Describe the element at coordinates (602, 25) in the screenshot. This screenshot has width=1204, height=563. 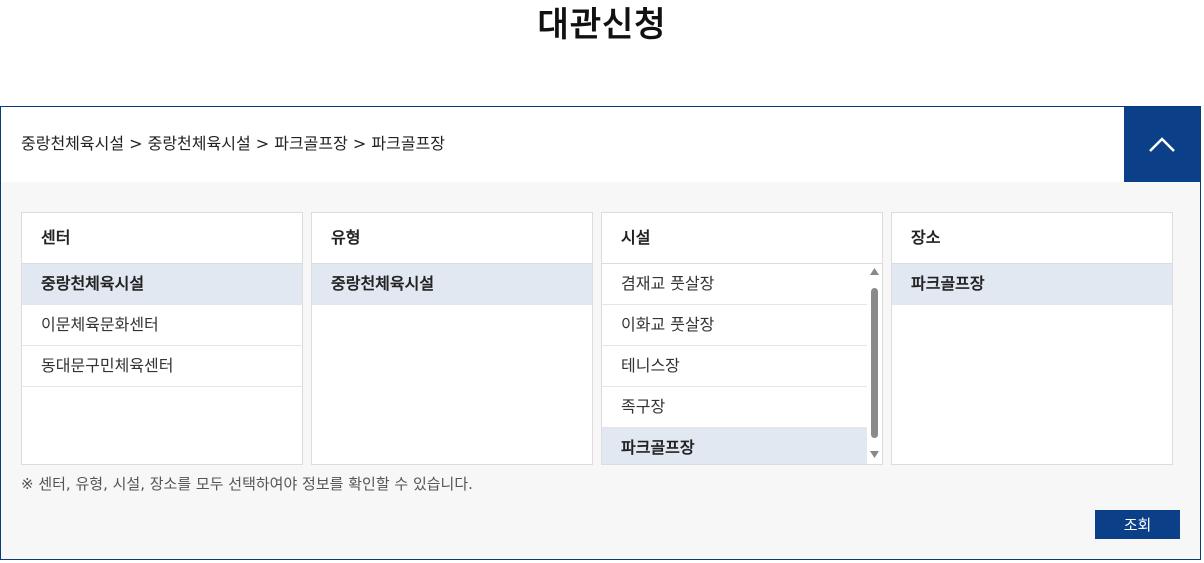
I see `page-title: 대관신청` at that location.